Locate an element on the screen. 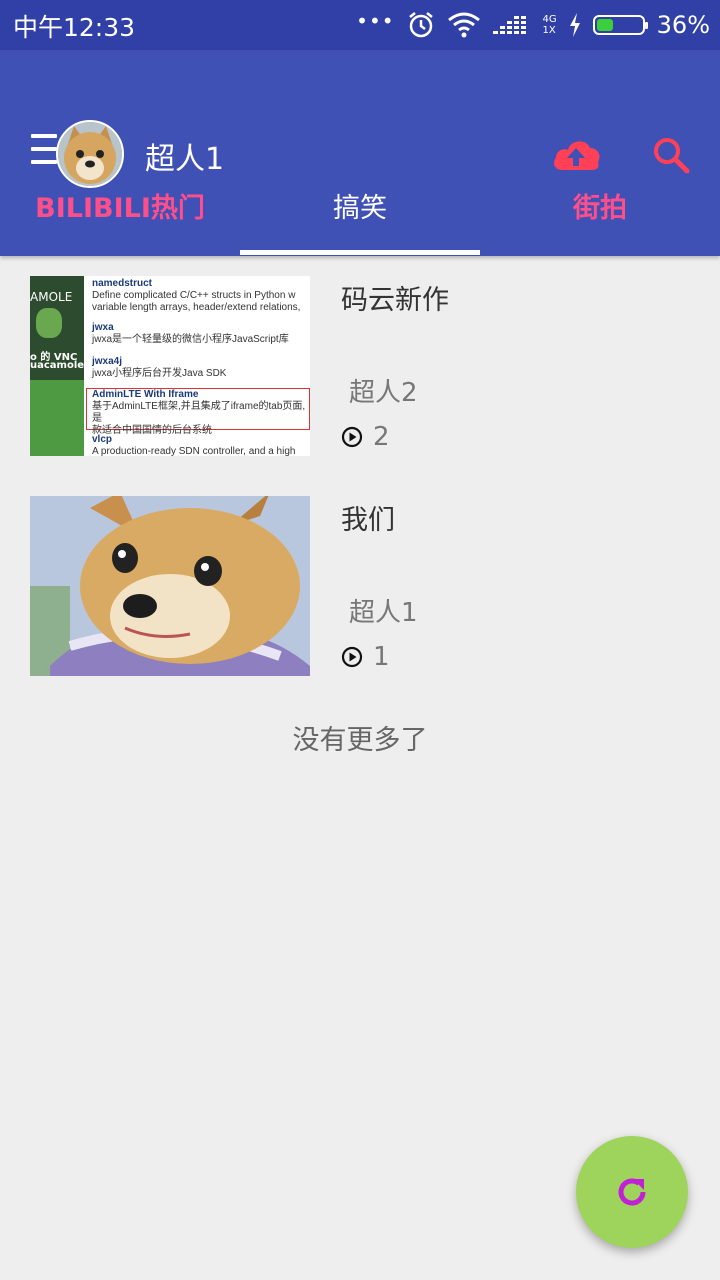 This screenshot has height=1280, width=720. alarm-icon is located at coordinates (420, 25).